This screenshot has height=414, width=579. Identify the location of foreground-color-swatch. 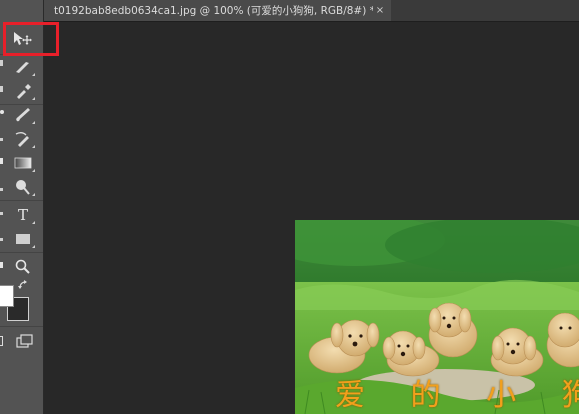
(7, 296).